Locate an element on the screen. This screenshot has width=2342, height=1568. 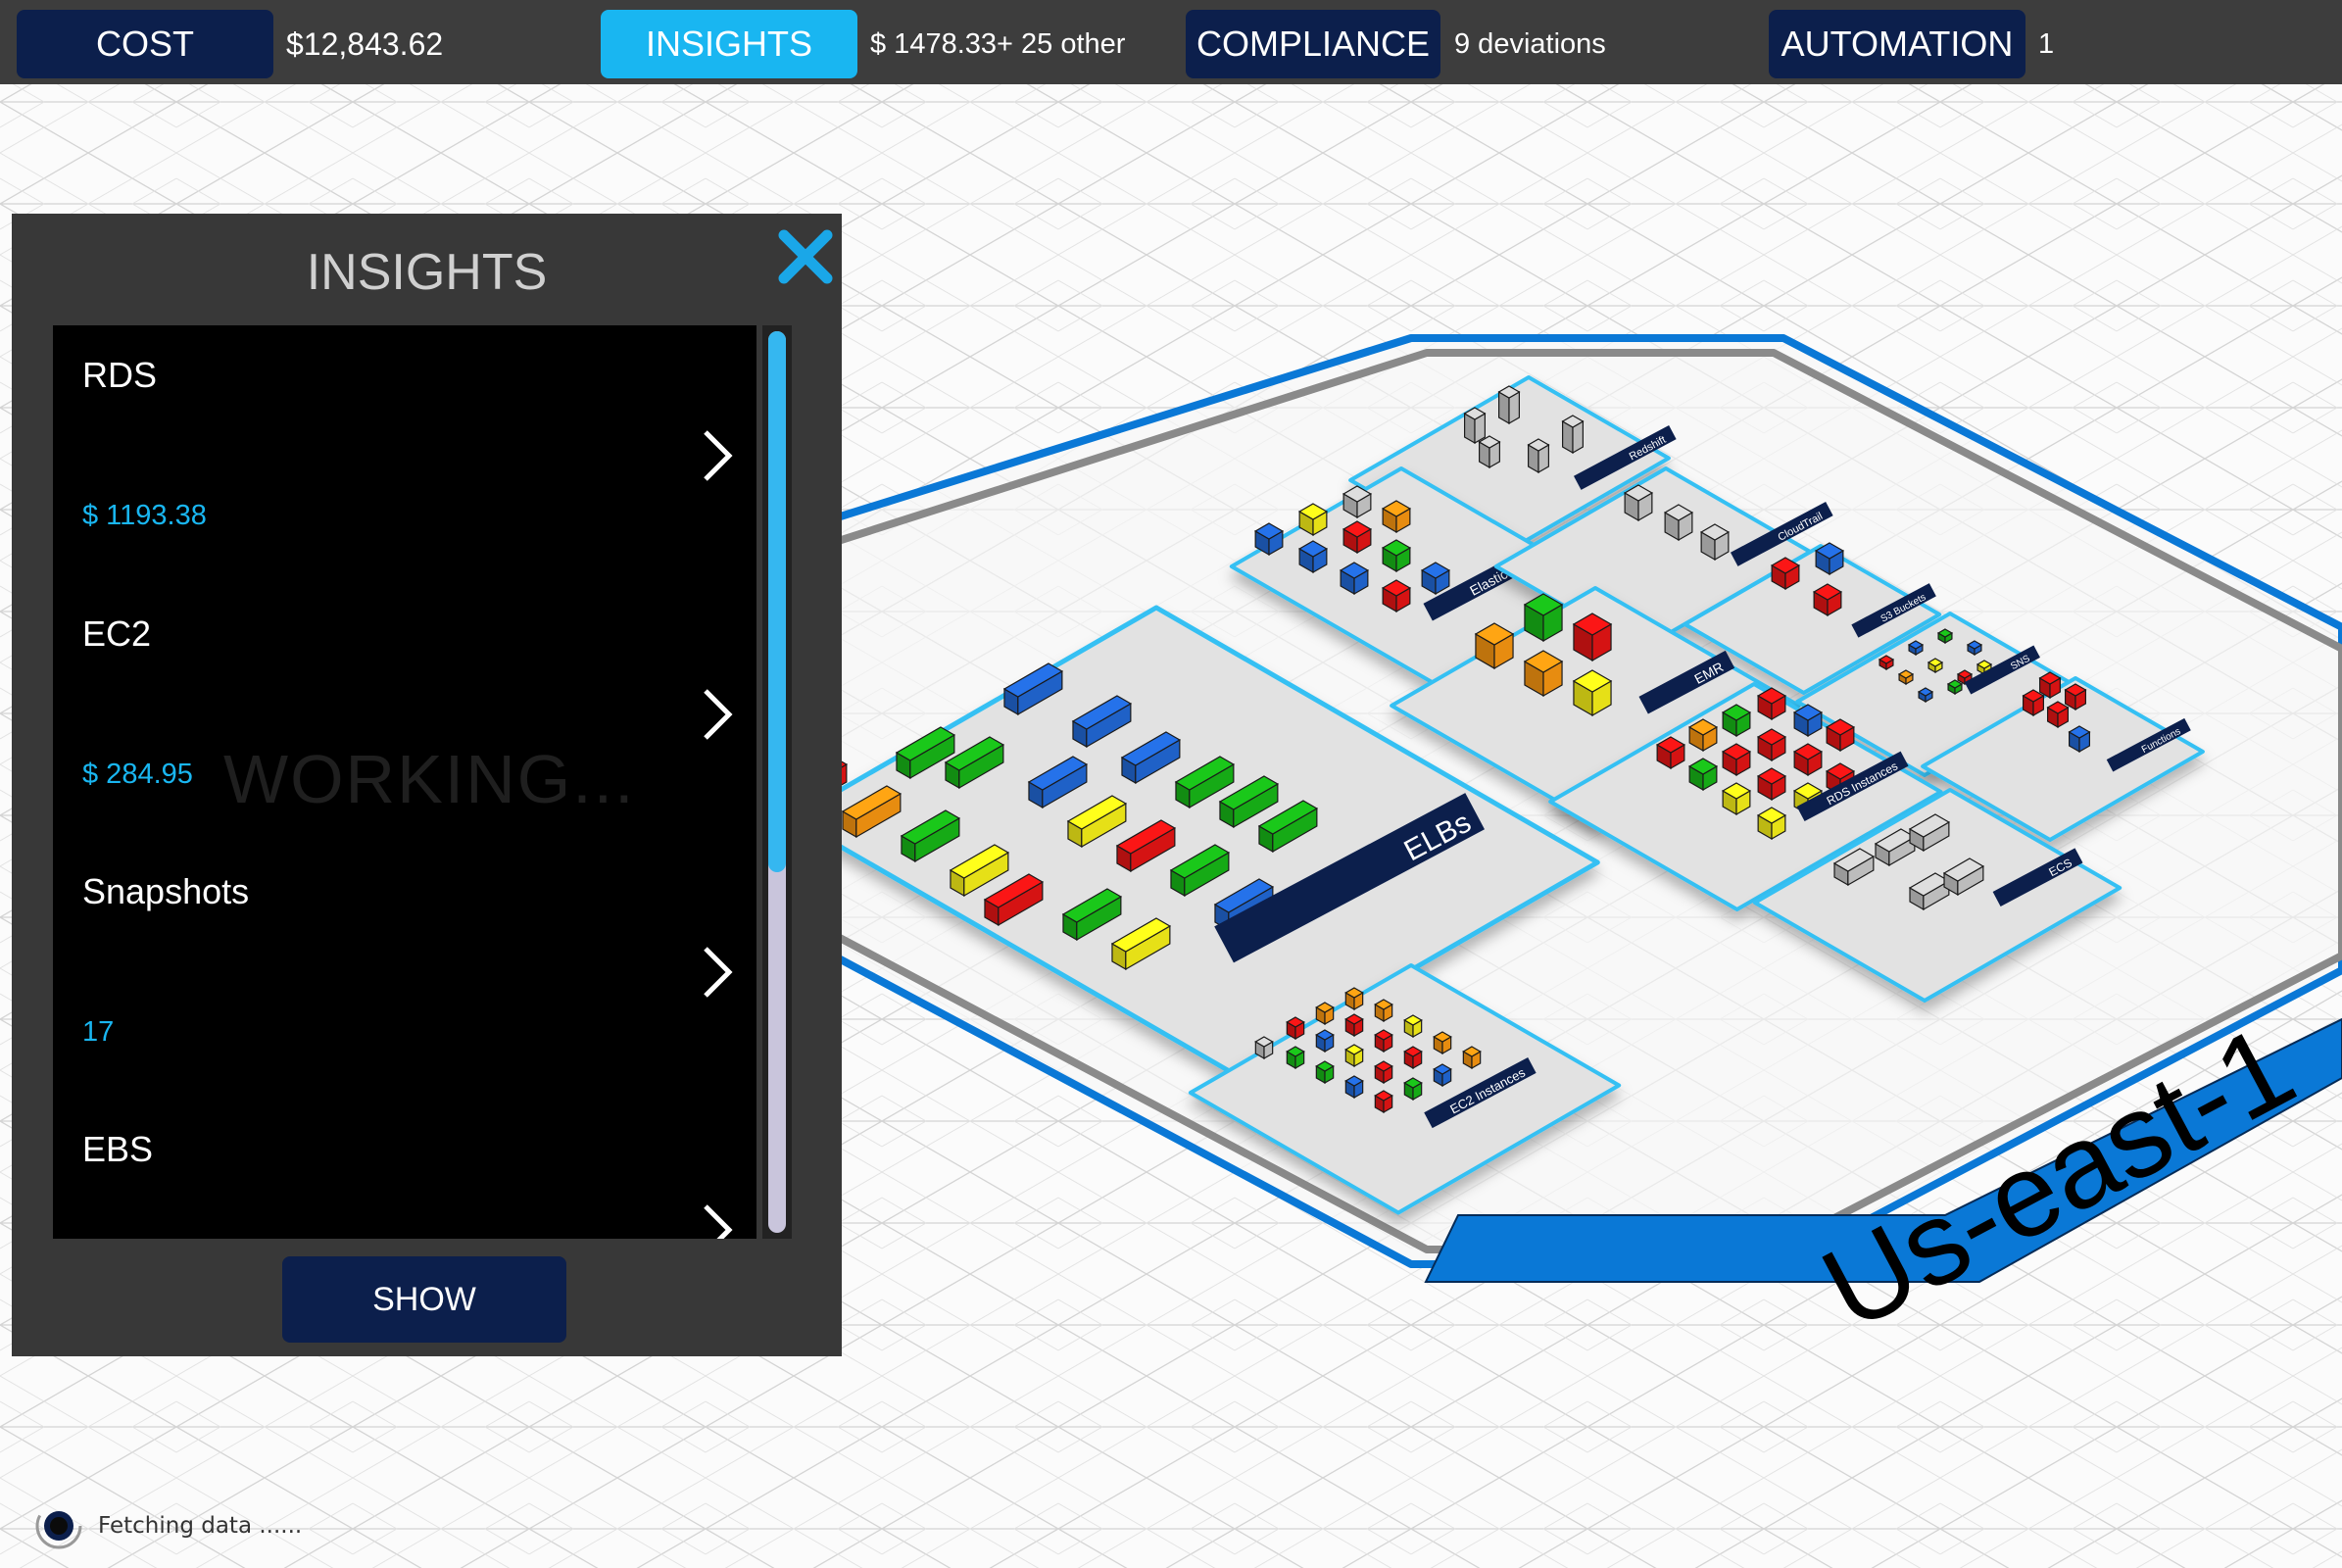
scrollbar-thumb is located at coordinates (777, 601).